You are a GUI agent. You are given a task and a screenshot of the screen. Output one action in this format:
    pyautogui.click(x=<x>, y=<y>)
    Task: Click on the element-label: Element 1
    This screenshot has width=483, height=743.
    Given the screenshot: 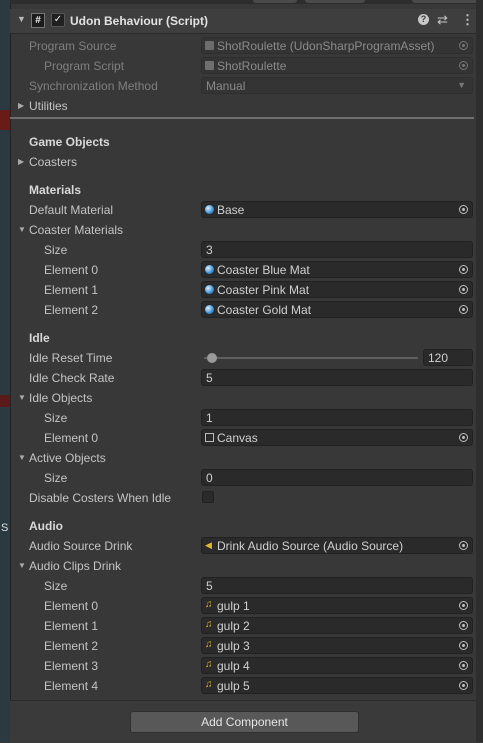 What is the action you would take?
    pyautogui.click(x=71, y=626)
    